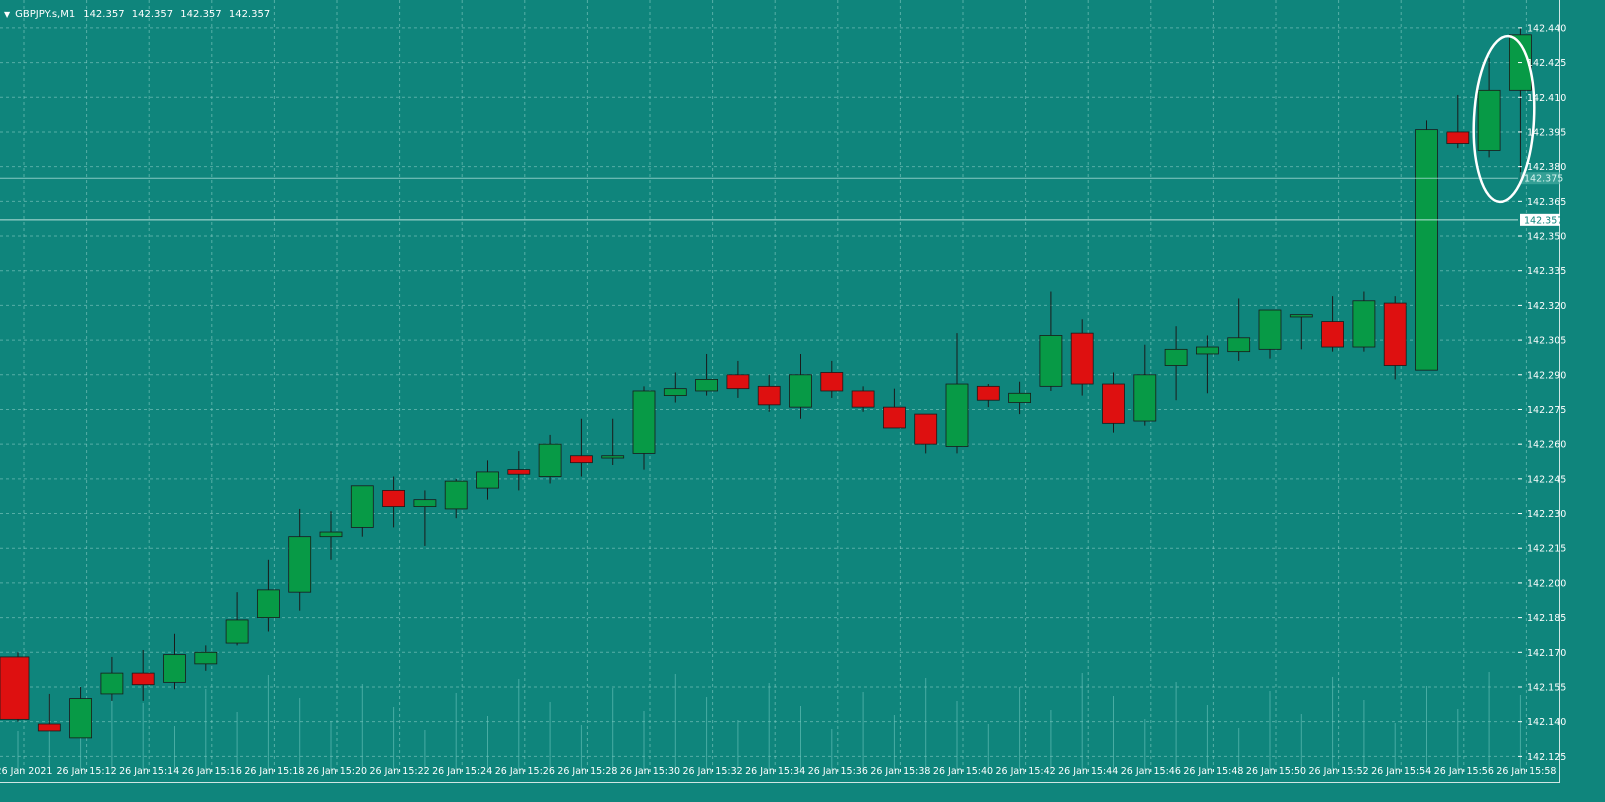  I want to click on y-tick-label: 142.245, so click(1546, 479).